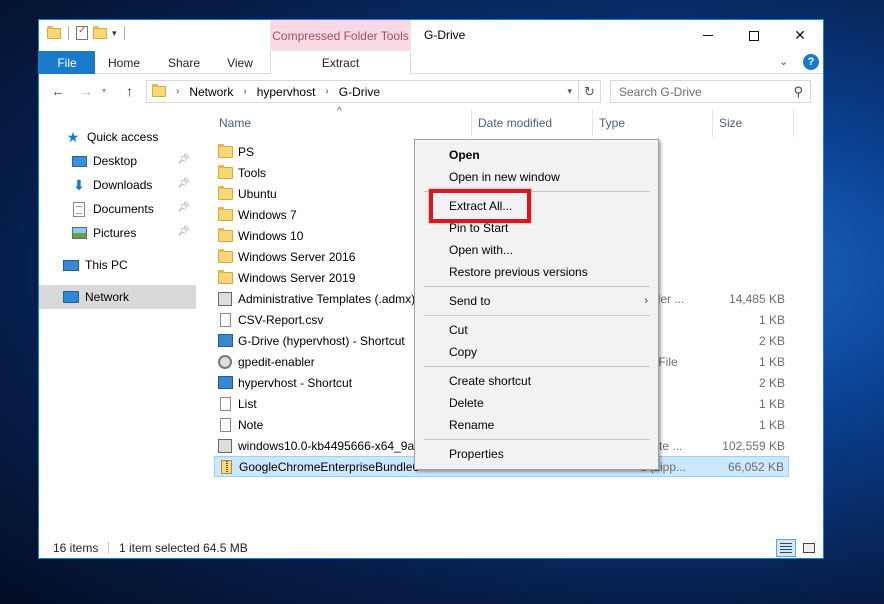 The height and width of the screenshot is (604, 884). I want to click on file-name: List, so click(247, 403).